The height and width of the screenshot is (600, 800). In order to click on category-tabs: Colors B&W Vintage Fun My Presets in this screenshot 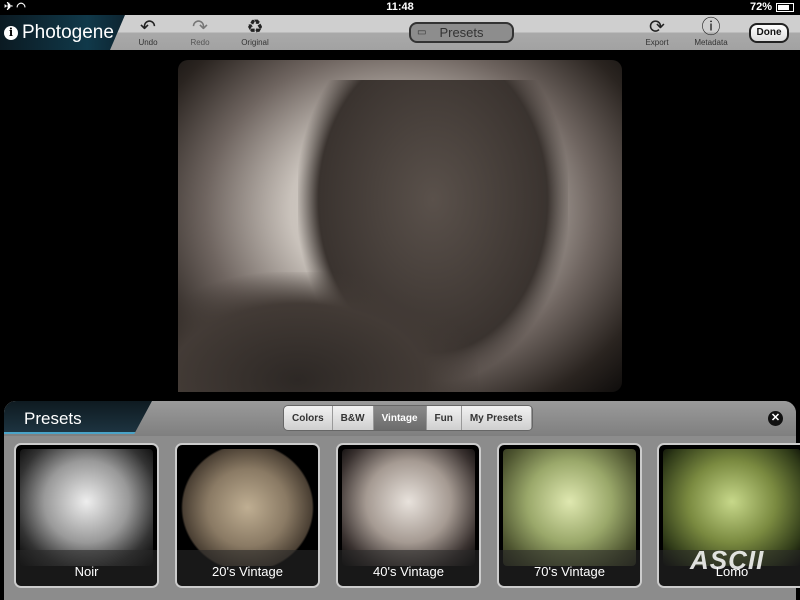, I will do `click(408, 418)`.